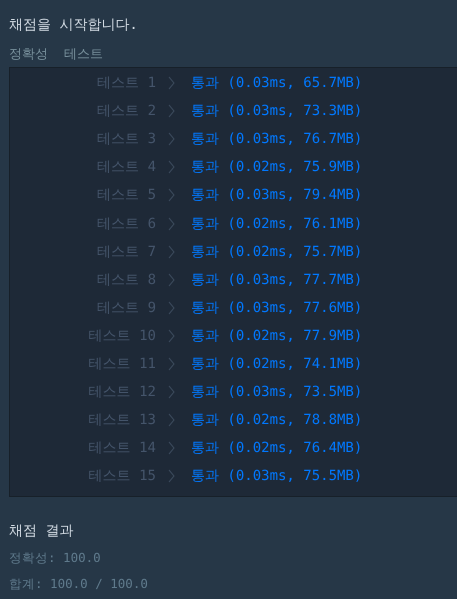 This screenshot has width=457, height=599. I want to click on test-result: 통과 (0.02ms, 75.9MB), so click(276, 167).